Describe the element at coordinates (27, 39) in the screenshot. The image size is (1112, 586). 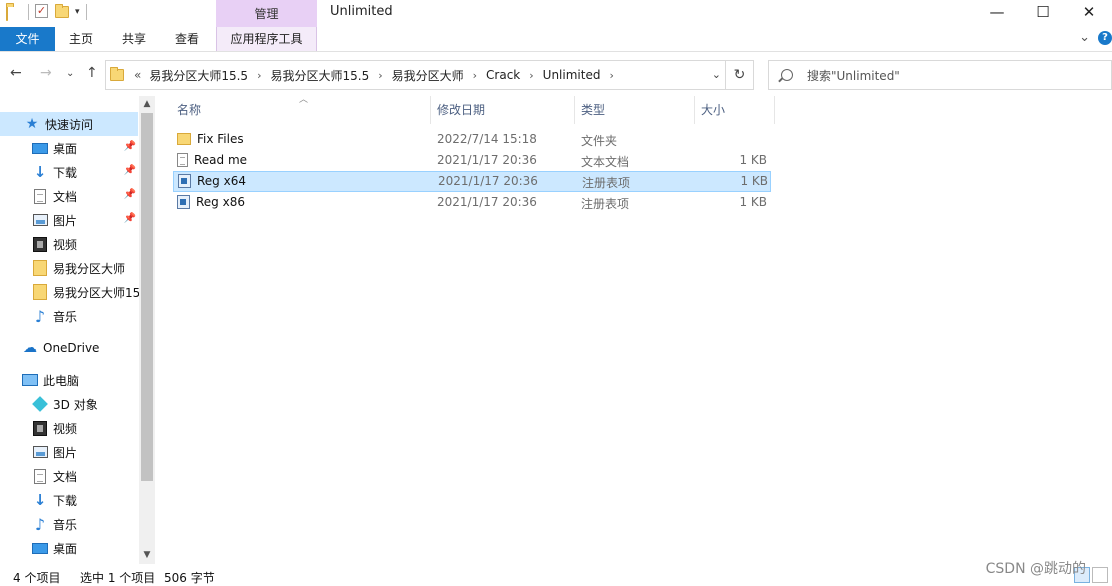
I see `tab-file: 文件` at that location.